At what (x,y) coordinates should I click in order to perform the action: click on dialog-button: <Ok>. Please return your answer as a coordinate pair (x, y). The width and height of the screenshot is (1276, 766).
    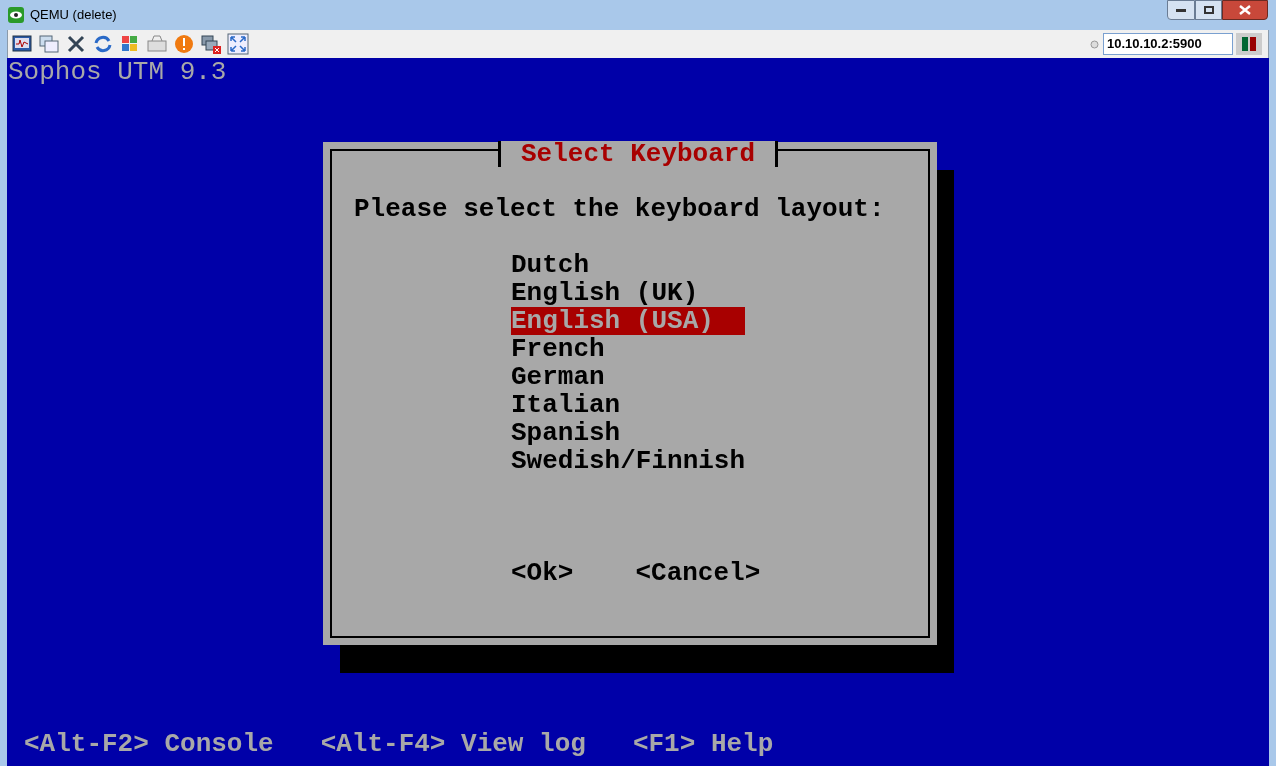
    Looking at the image, I should click on (542, 573).